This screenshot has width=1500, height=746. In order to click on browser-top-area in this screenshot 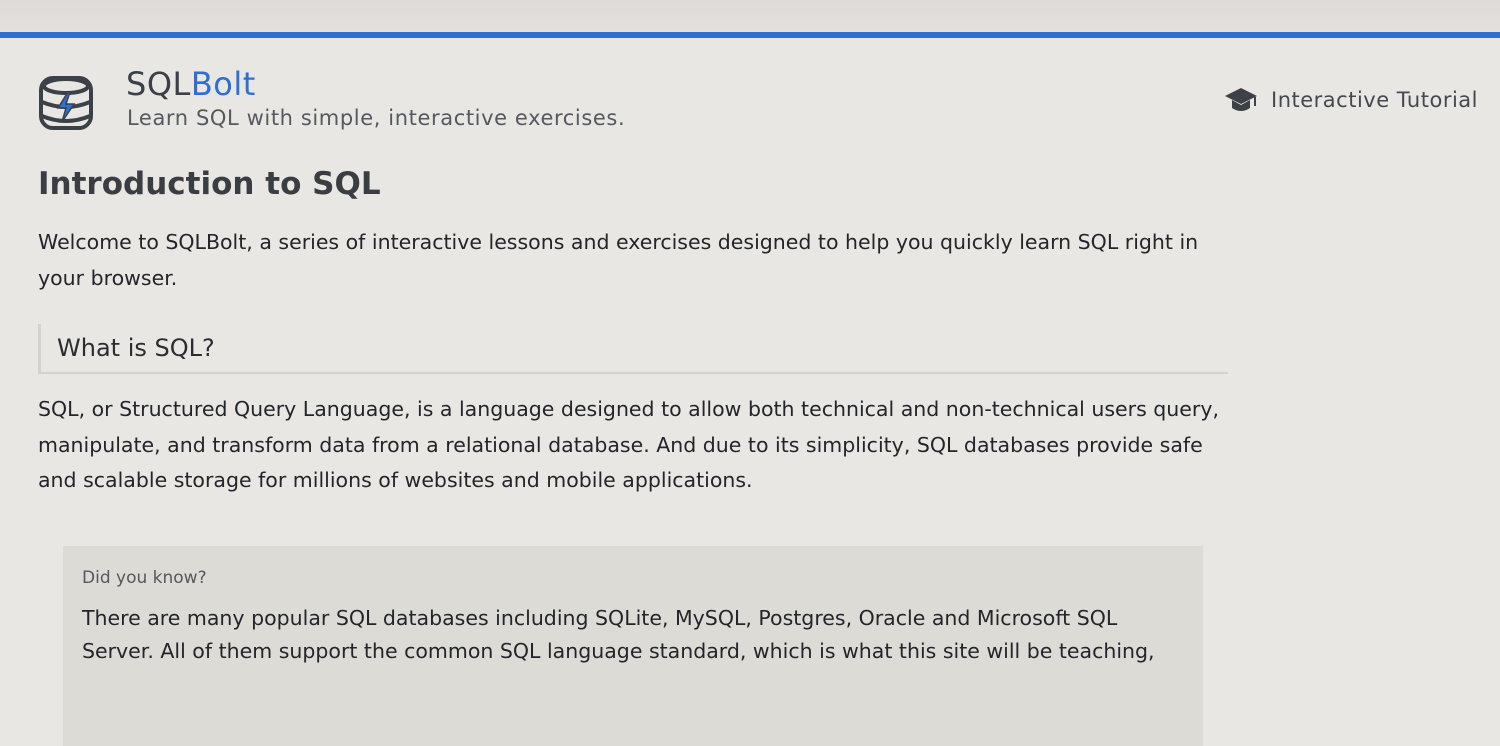, I will do `click(750, 16)`.